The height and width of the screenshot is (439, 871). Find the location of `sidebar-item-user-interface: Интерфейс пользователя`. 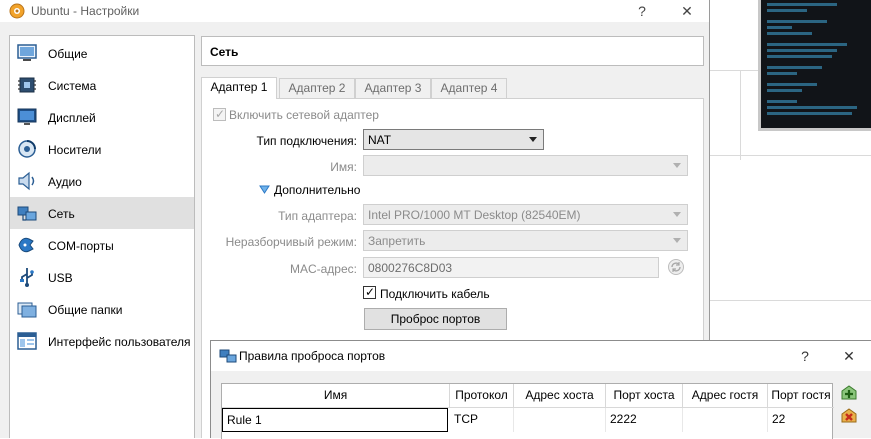

sidebar-item-user-interface: Интерфейс пользователя is located at coordinates (102, 341).